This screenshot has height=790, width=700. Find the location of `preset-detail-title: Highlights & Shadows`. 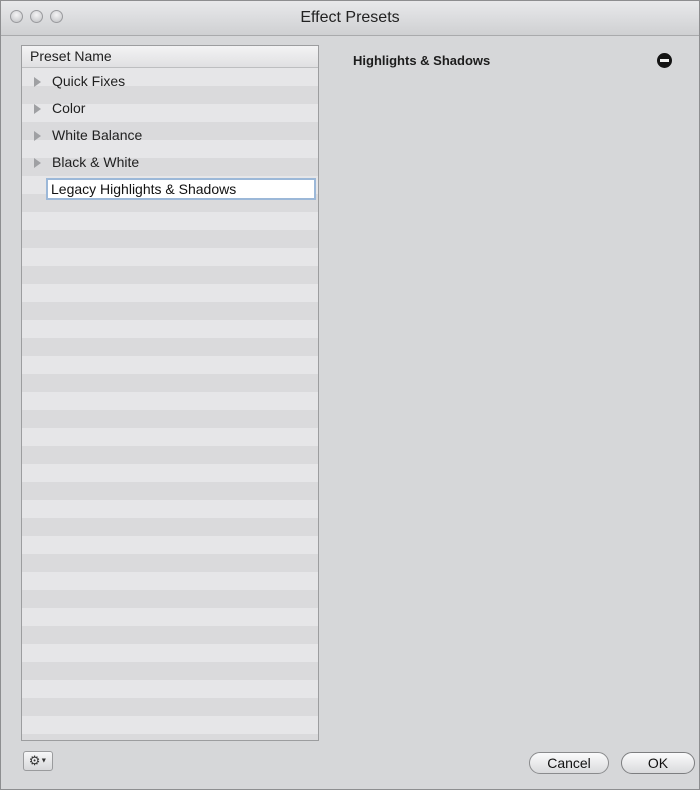

preset-detail-title: Highlights & Shadows is located at coordinates (422, 60).